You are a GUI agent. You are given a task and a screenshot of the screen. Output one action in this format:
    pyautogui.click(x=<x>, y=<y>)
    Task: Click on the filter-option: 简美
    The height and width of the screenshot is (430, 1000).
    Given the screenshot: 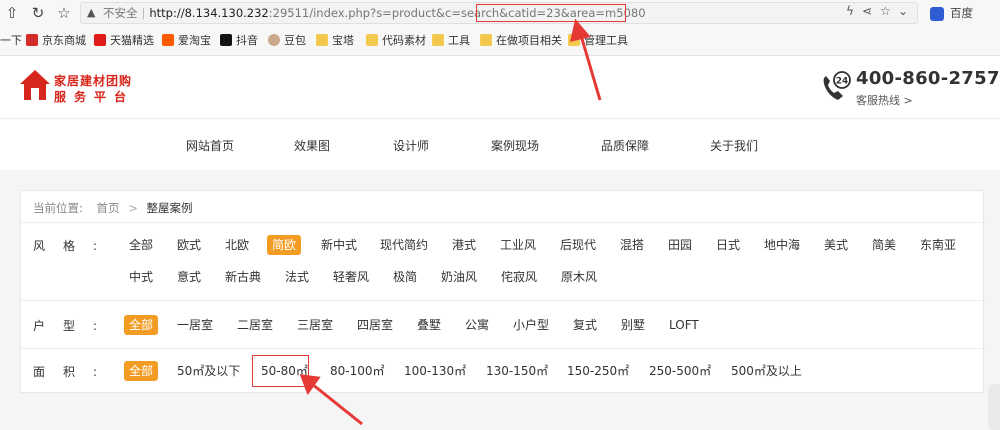 What is the action you would take?
    pyautogui.click(x=884, y=245)
    